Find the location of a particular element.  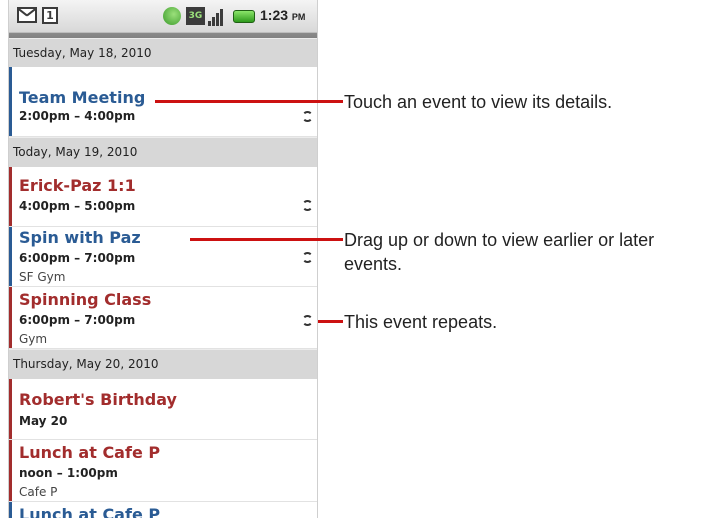

day-header-thursday: Thursday, May 20, 2010 is located at coordinates (163, 364).